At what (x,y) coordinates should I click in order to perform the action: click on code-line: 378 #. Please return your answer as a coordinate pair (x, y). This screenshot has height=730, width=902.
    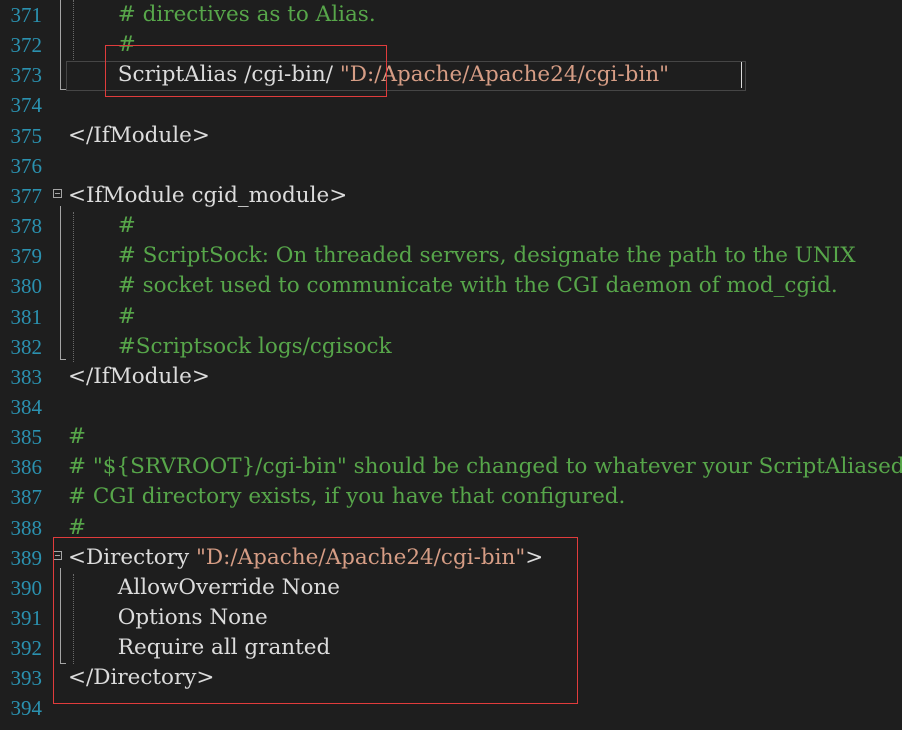
    Looking at the image, I should click on (451, 226).